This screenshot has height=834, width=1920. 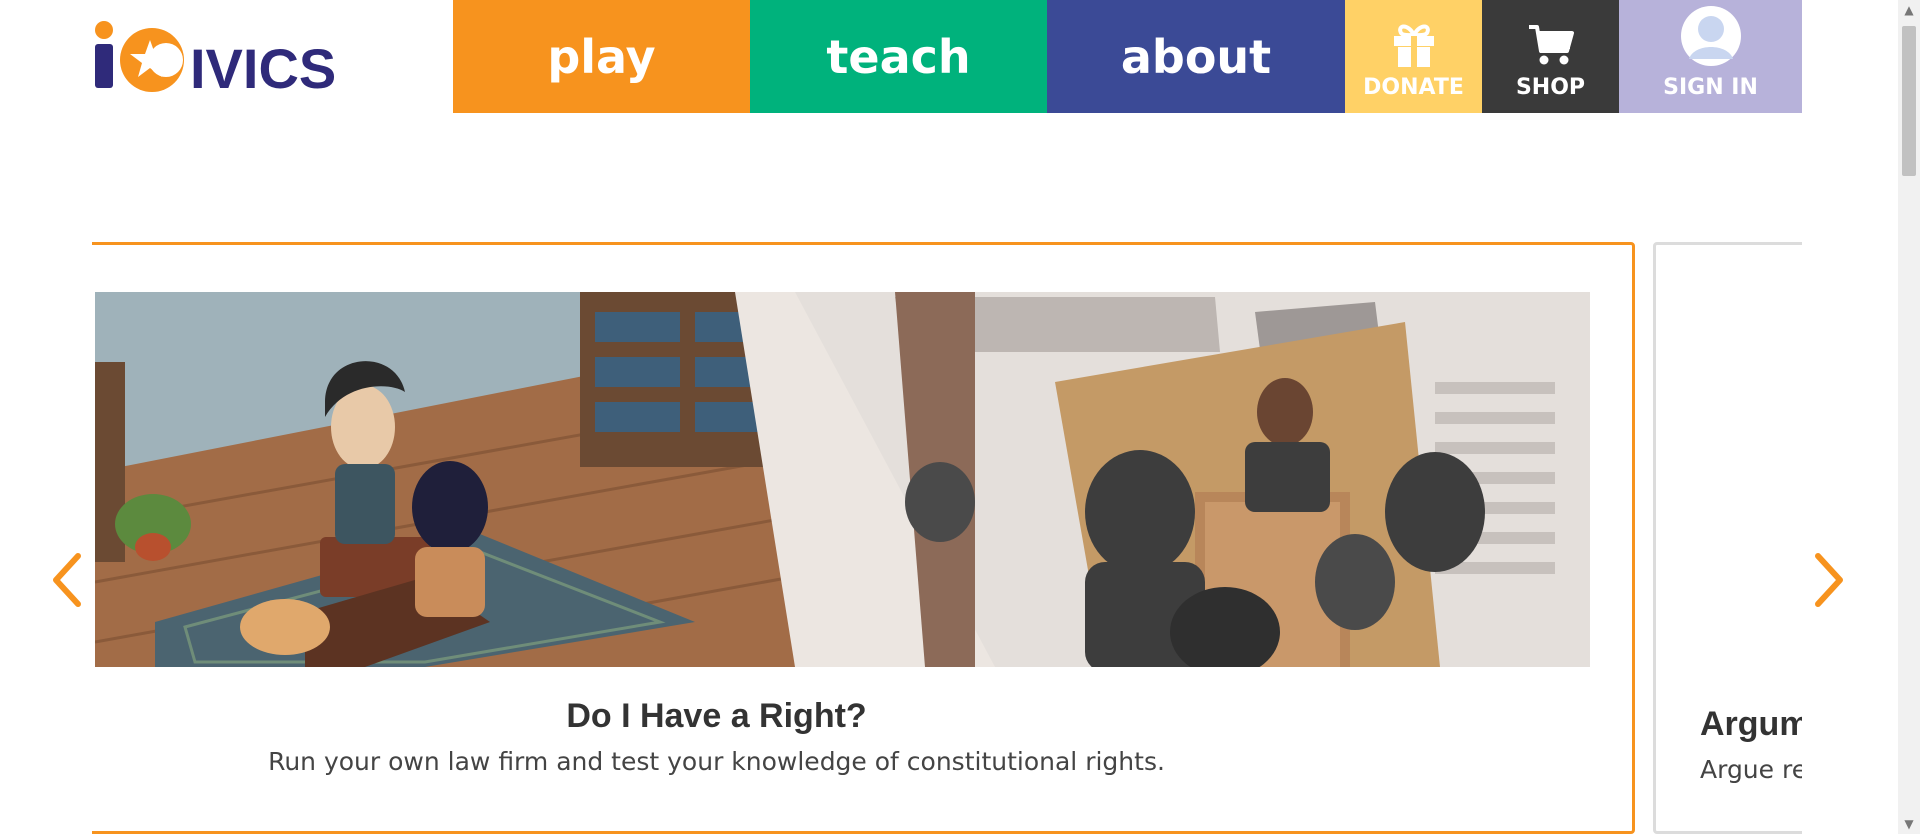 I want to click on slide-next-title: Argum, so click(x=1751, y=724).